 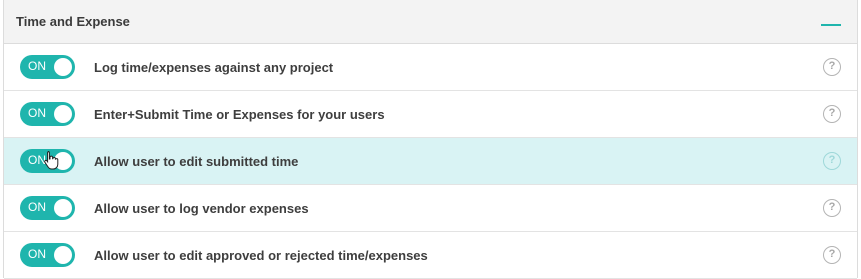 What do you see at coordinates (201, 208) in the screenshot?
I see `setting-label: Allow user to log vendor expenses` at bounding box center [201, 208].